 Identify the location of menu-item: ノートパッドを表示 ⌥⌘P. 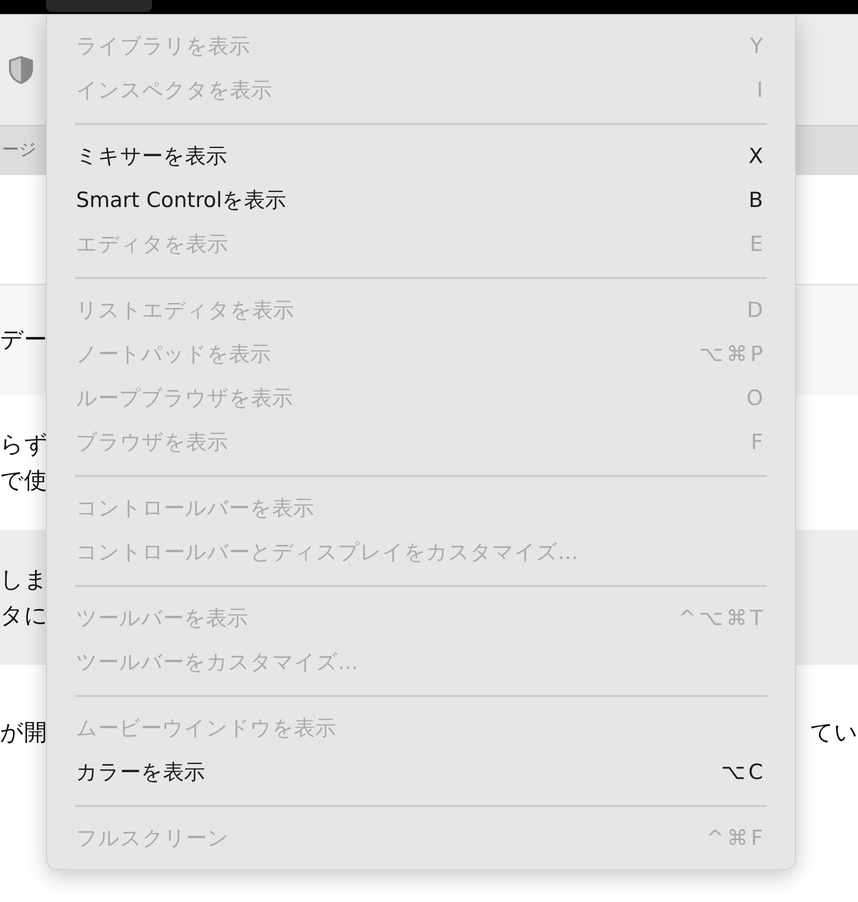
(421, 355).